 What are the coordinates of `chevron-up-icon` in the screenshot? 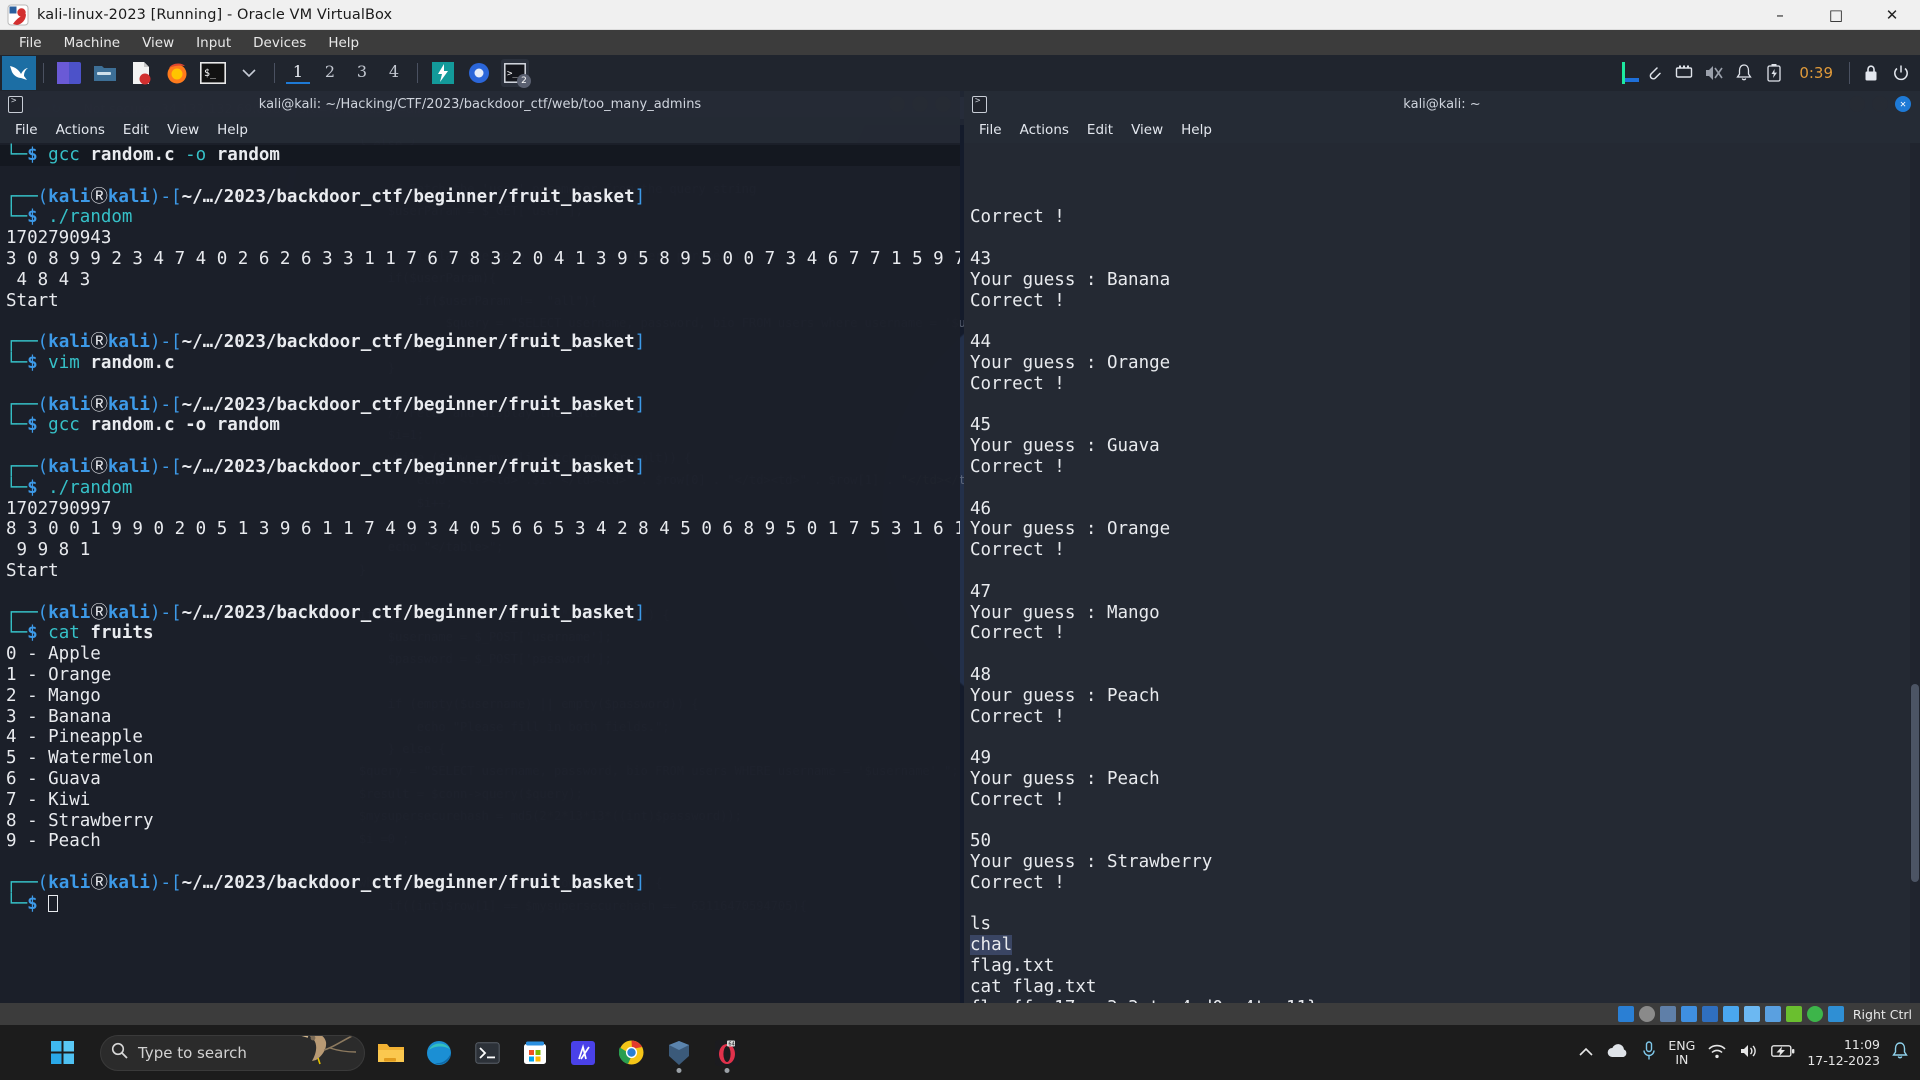 It's located at (1586, 1052).